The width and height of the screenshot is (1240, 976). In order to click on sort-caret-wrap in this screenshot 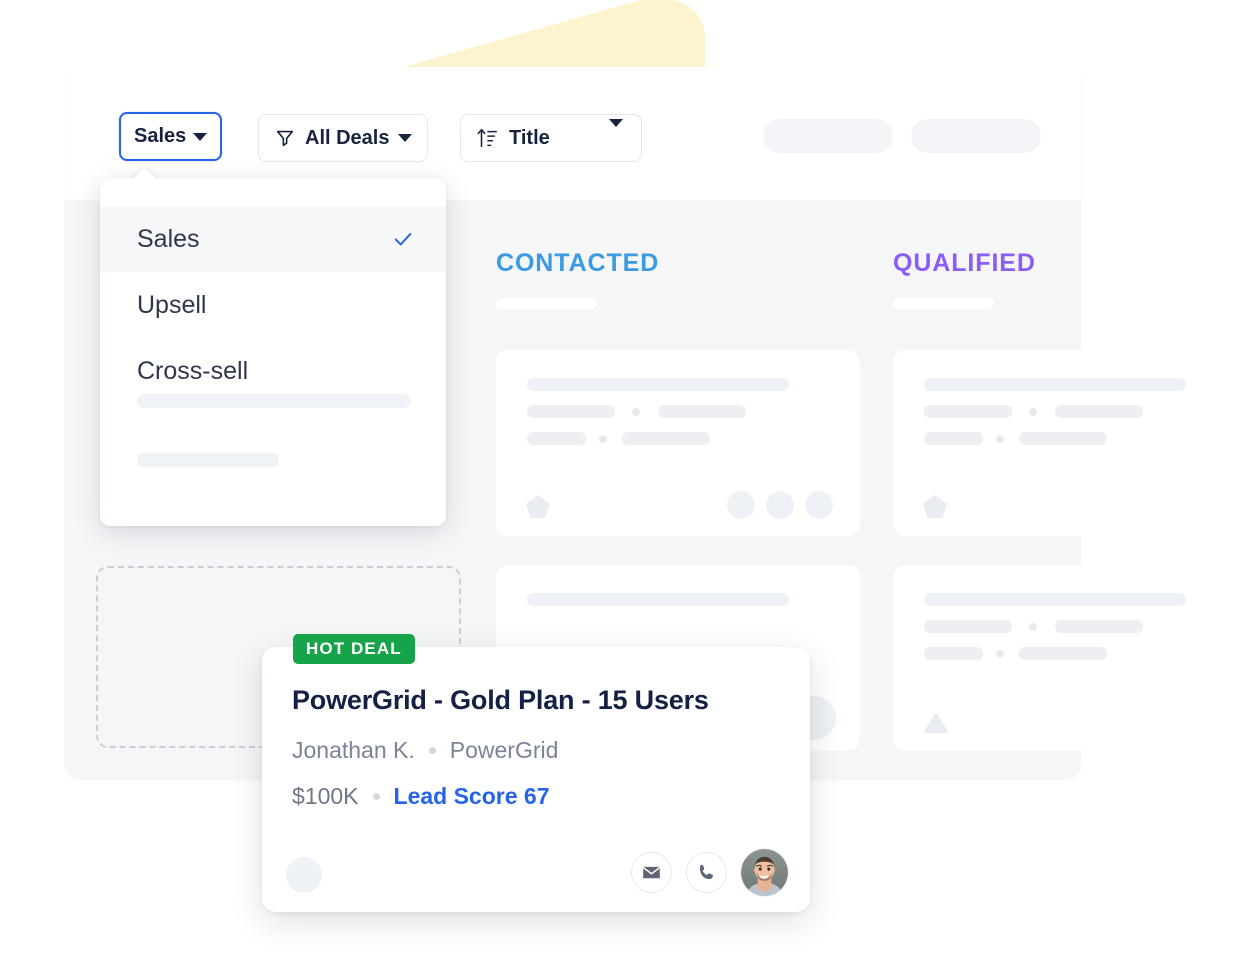, I will do `click(616, 134)`.